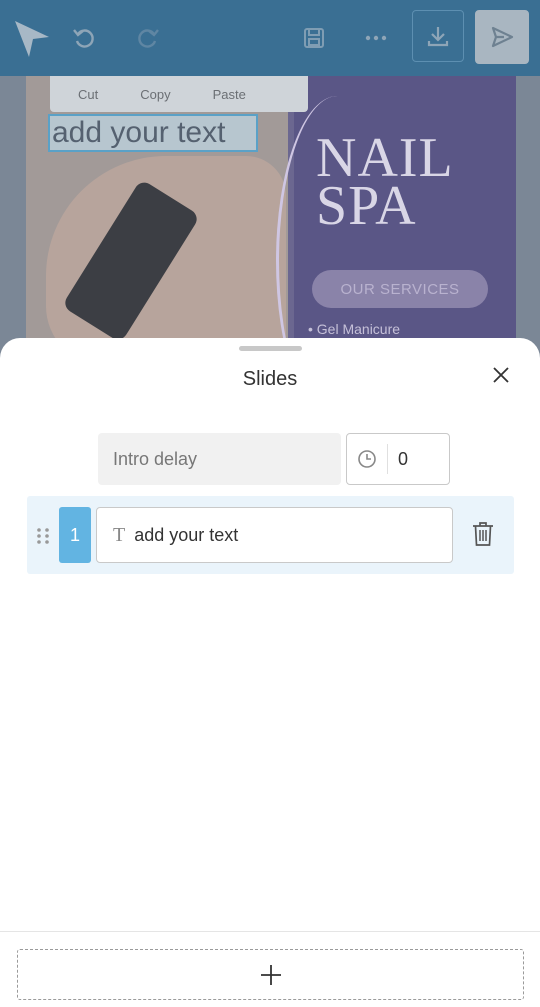  What do you see at coordinates (384, 182) in the screenshot?
I see `design-headline: NAIL SPA` at bounding box center [384, 182].